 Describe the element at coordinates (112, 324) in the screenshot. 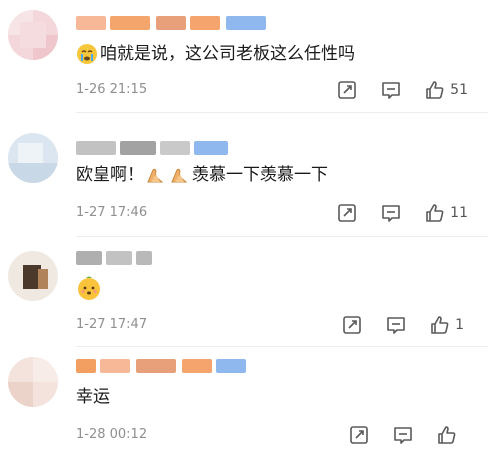

I see `timestamp: 1-27 17:47` at that location.